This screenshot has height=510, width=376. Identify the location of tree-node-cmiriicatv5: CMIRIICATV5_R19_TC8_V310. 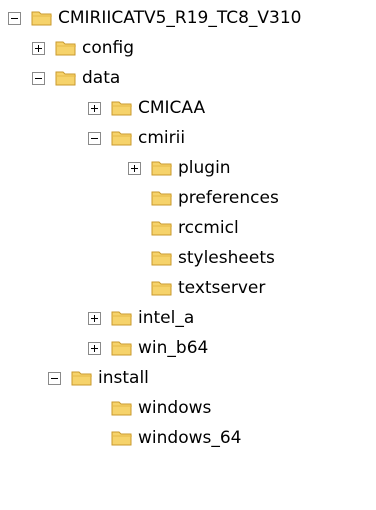
(155, 18).